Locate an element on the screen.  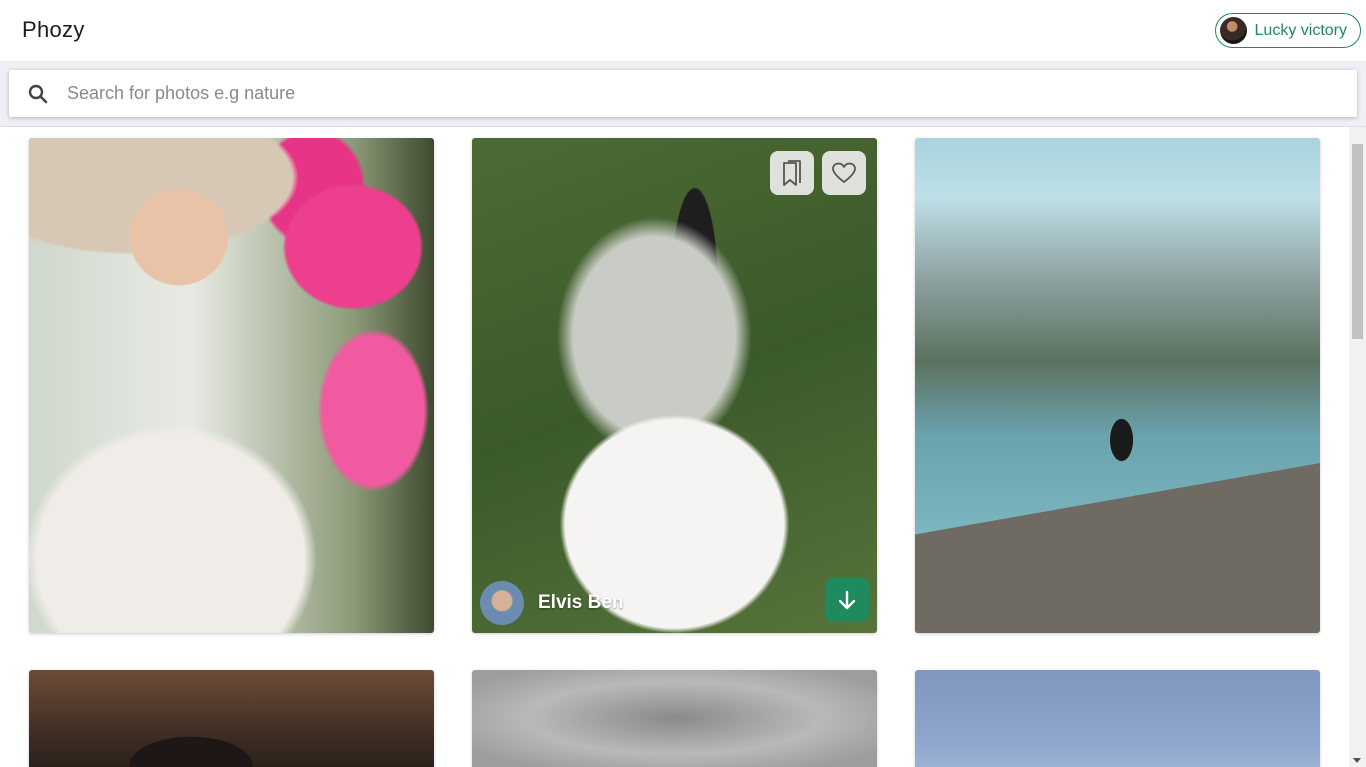
download-button is located at coordinates (847, 600).